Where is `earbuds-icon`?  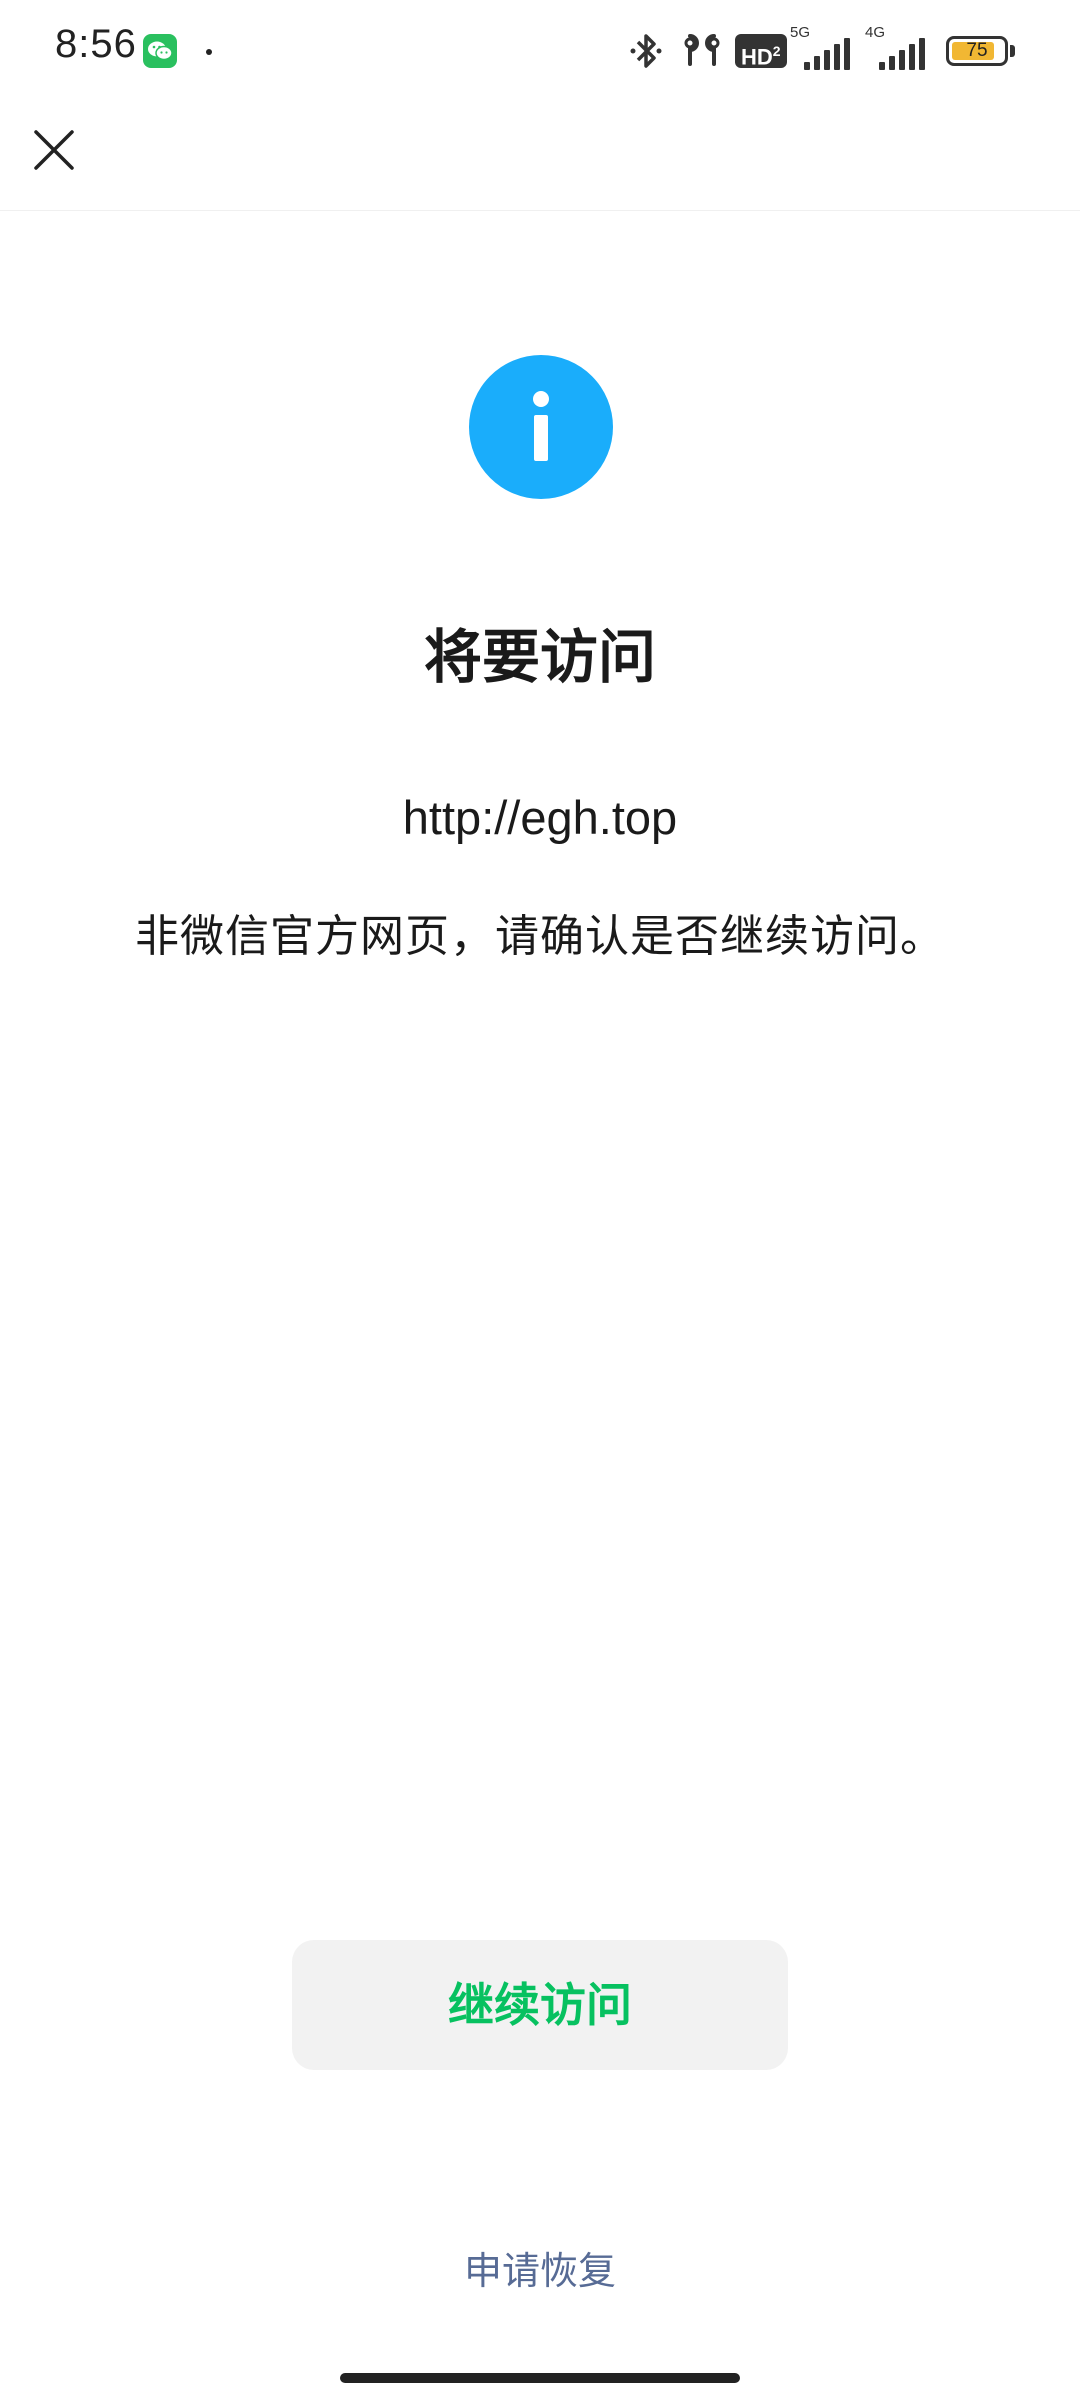 earbuds-icon is located at coordinates (702, 50).